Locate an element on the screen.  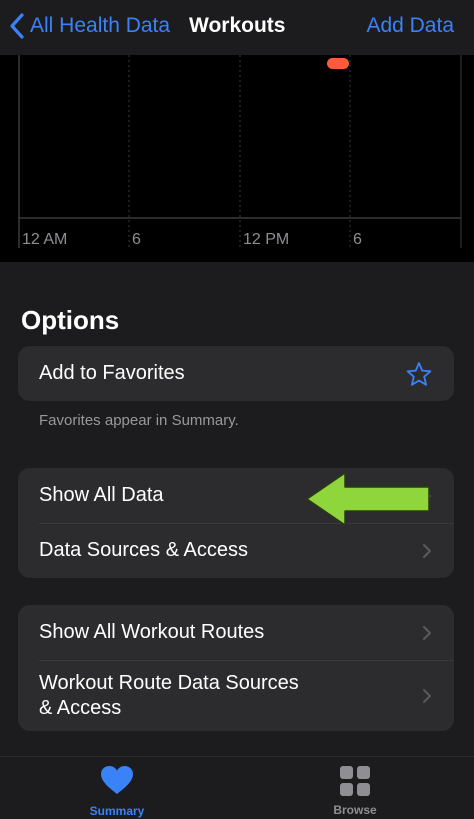
chevron-left-icon is located at coordinates (17, 26).